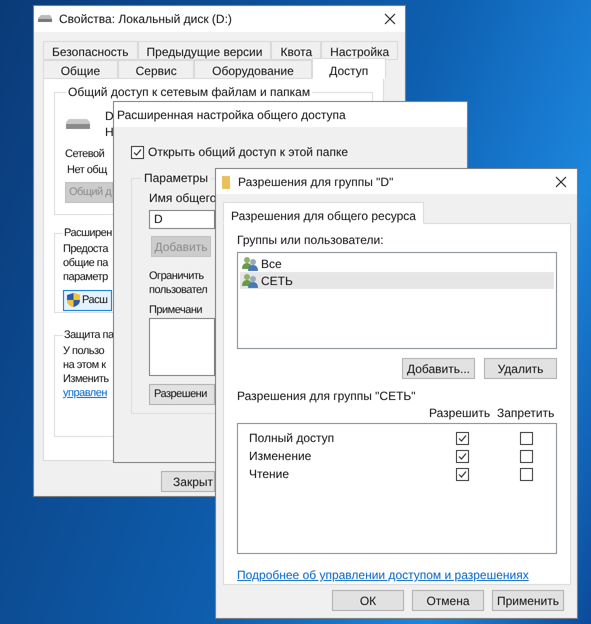  What do you see at coordinates (248, 152) in the screenshot?
I see `checkbox-label: Открыть общий доступ к этой папке` at bounding box center [248, 152].